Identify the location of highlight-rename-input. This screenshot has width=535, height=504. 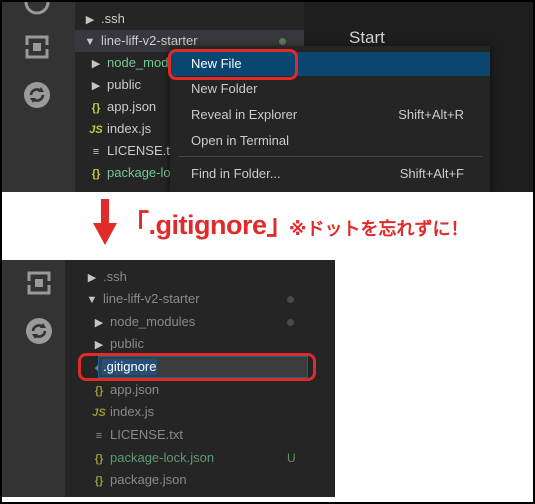
(197, 367).